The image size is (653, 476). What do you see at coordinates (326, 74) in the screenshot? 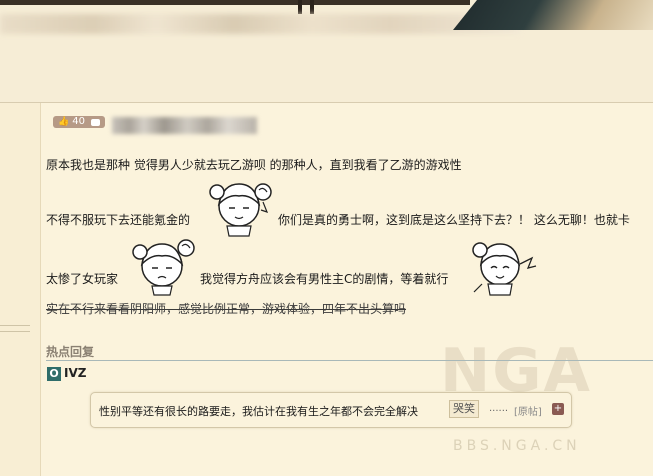
I see `header-area` at bounding box center [326, 74].